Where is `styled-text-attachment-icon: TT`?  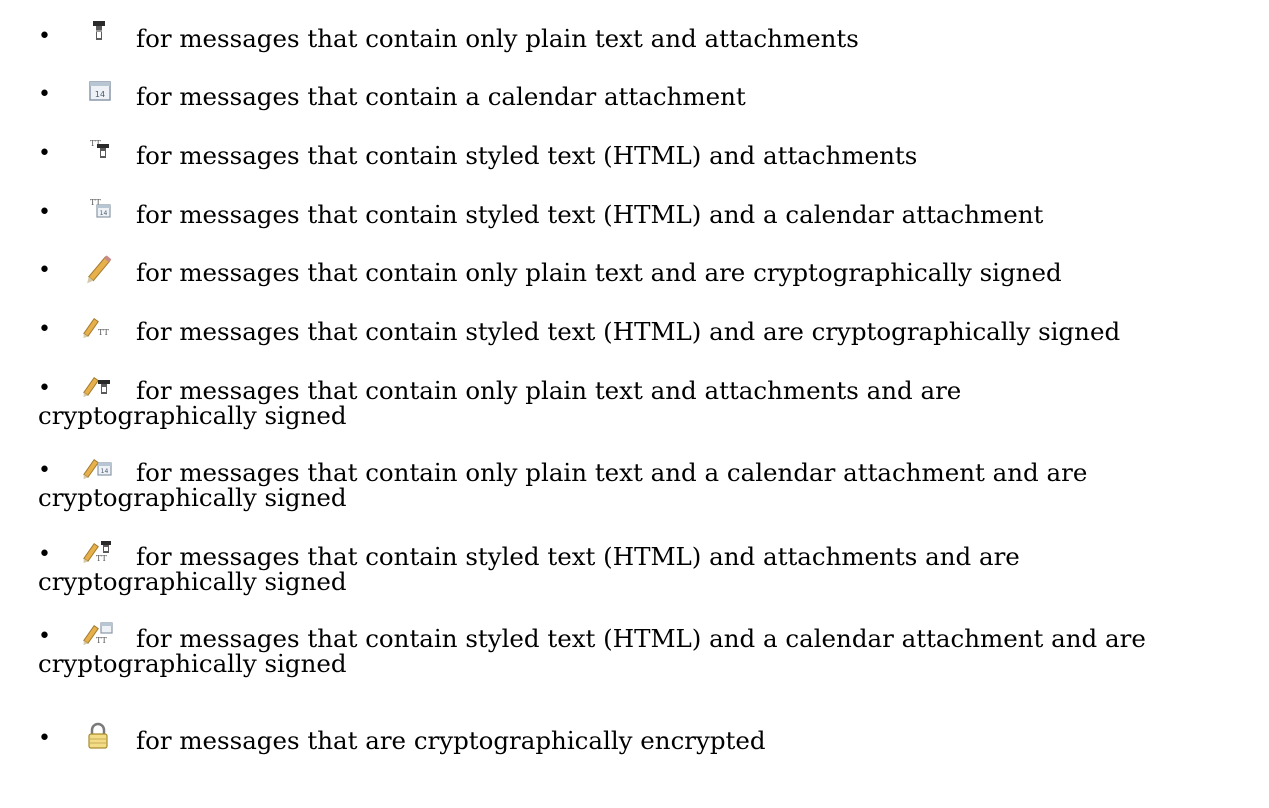
styled-text-attachment-icon: TT is located at coordinates (108, 153).